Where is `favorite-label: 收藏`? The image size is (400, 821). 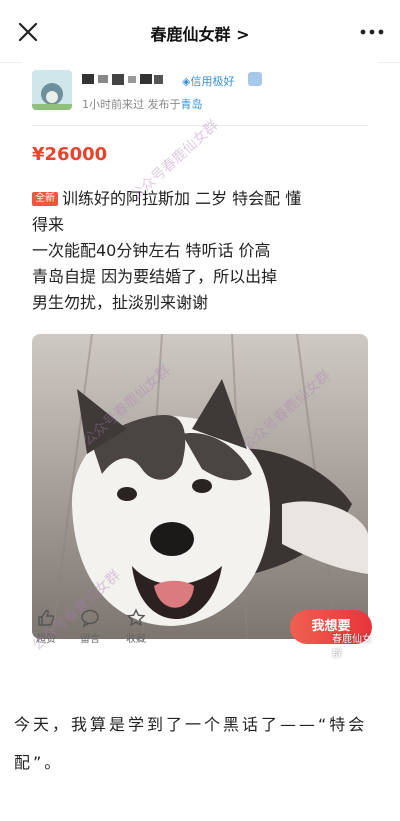 favorite-label: 收藏 is located at coordinates (136, 639).